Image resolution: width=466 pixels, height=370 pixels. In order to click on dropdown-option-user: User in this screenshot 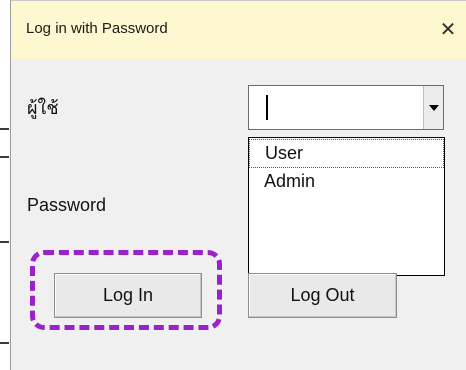, I will do `click(346, 153)`.